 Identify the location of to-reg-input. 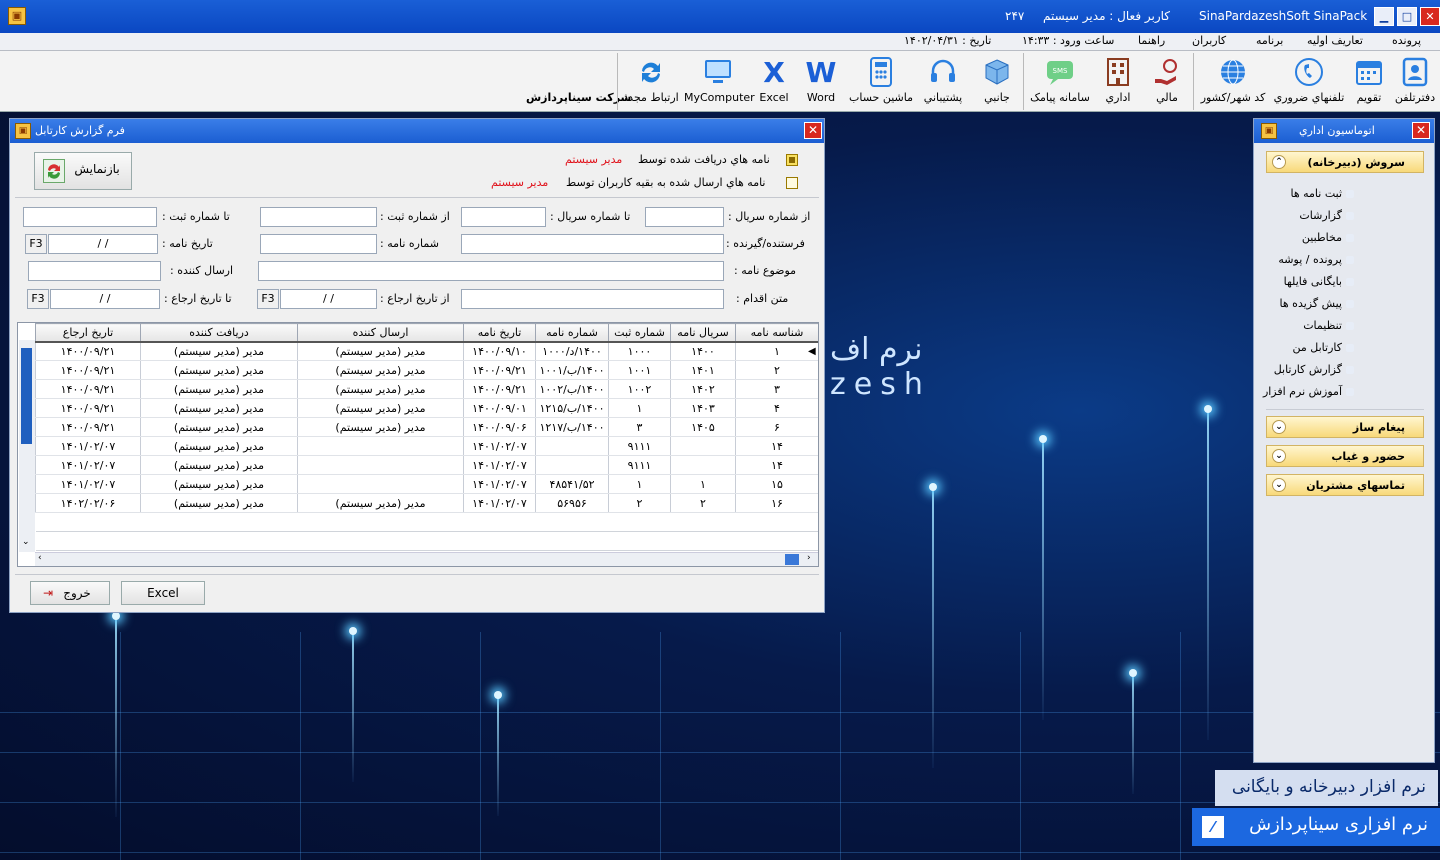
(90, 217).